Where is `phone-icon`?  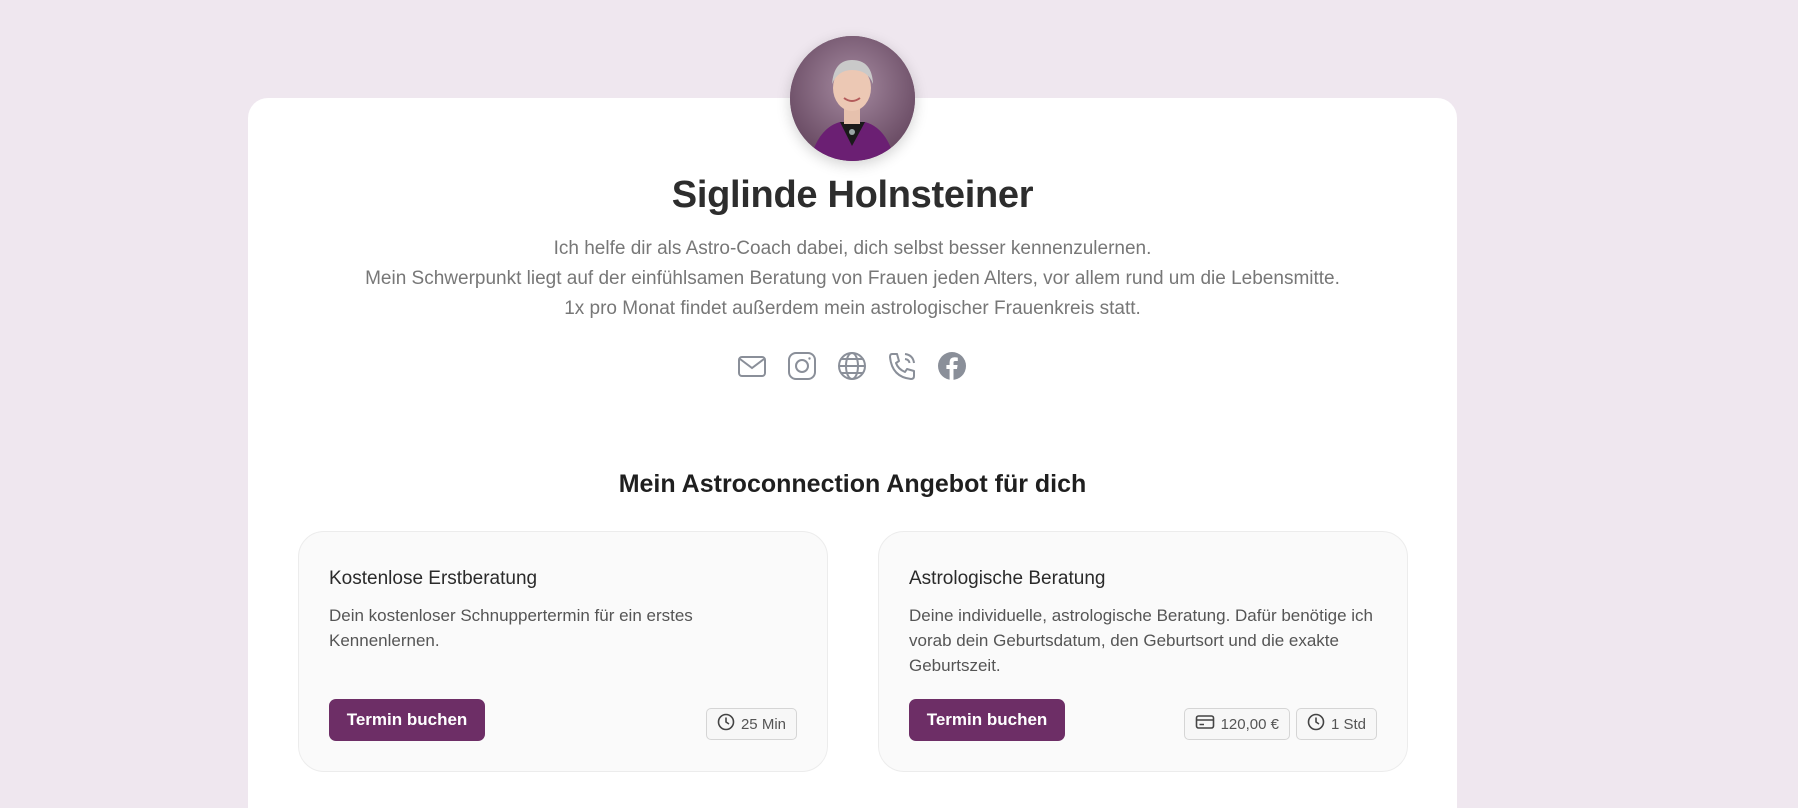 phone-icon is located at coordinates (902, 366).